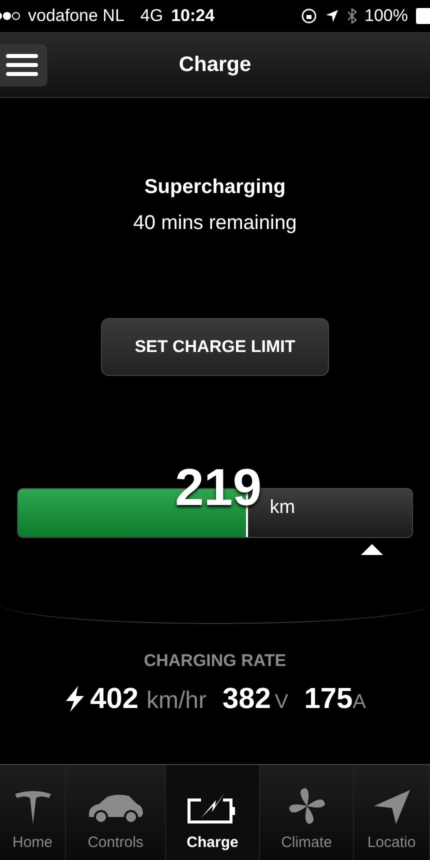 The height and width of the screenshot is (860, 430). I want to click on range-unit: km, so click(283, 508).